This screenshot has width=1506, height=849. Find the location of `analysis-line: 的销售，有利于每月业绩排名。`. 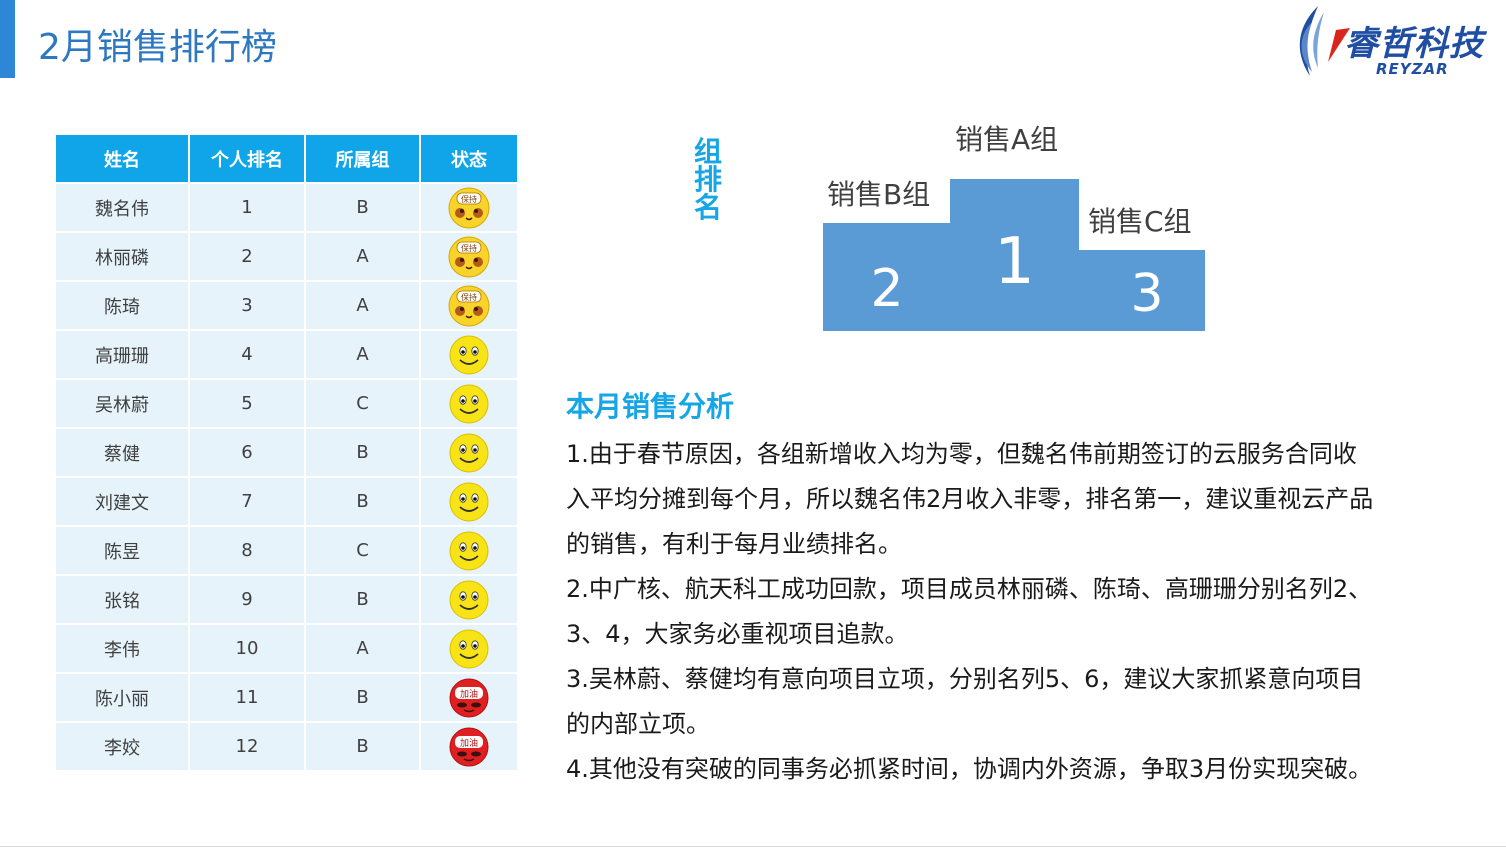

analysis-line: 的销售，有利于每月业绩排名。 is located at coordinates (734, 544).